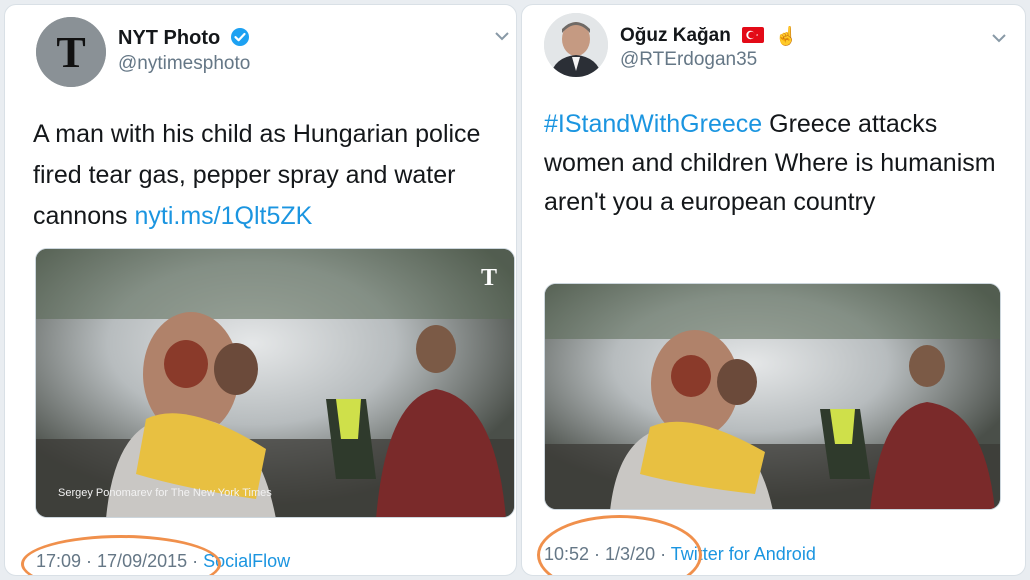  What do you see at coordinates (223, 216) in the screenshot?
I see `tweet-link: nyti.ms/1Qlt5ZK` at bounding box center [223, 216].